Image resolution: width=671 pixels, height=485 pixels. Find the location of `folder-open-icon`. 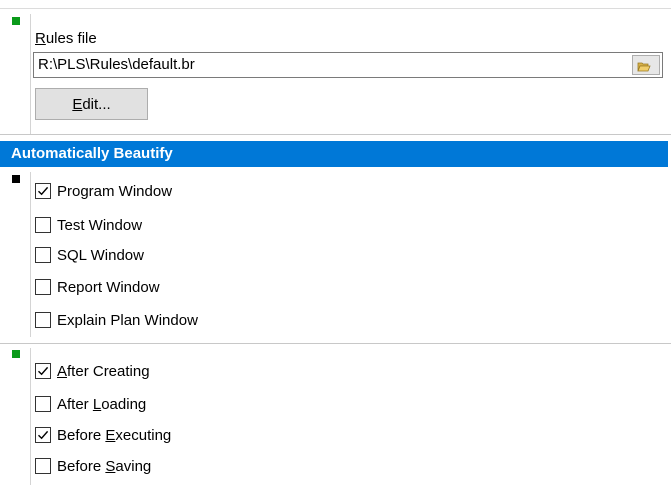

folder-open-icon is located at coordinates (644, 67).